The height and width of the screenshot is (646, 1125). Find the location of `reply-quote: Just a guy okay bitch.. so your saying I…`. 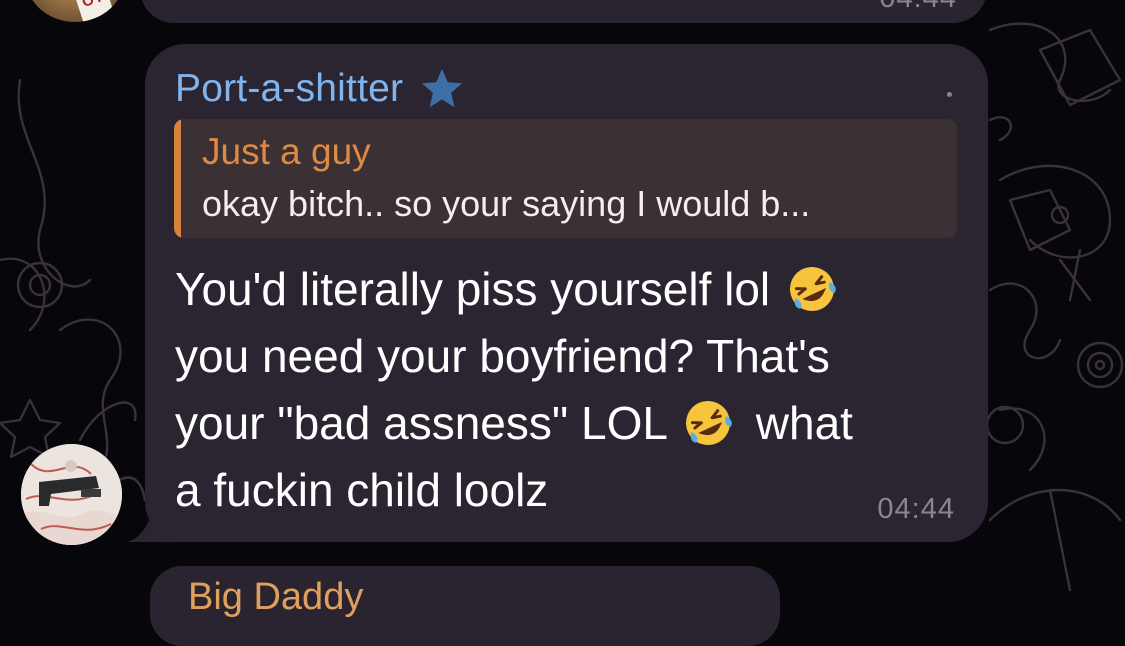

reply-quote: Just a guy okay bitch.. so your saying I… is located at coordinates (565, 178).